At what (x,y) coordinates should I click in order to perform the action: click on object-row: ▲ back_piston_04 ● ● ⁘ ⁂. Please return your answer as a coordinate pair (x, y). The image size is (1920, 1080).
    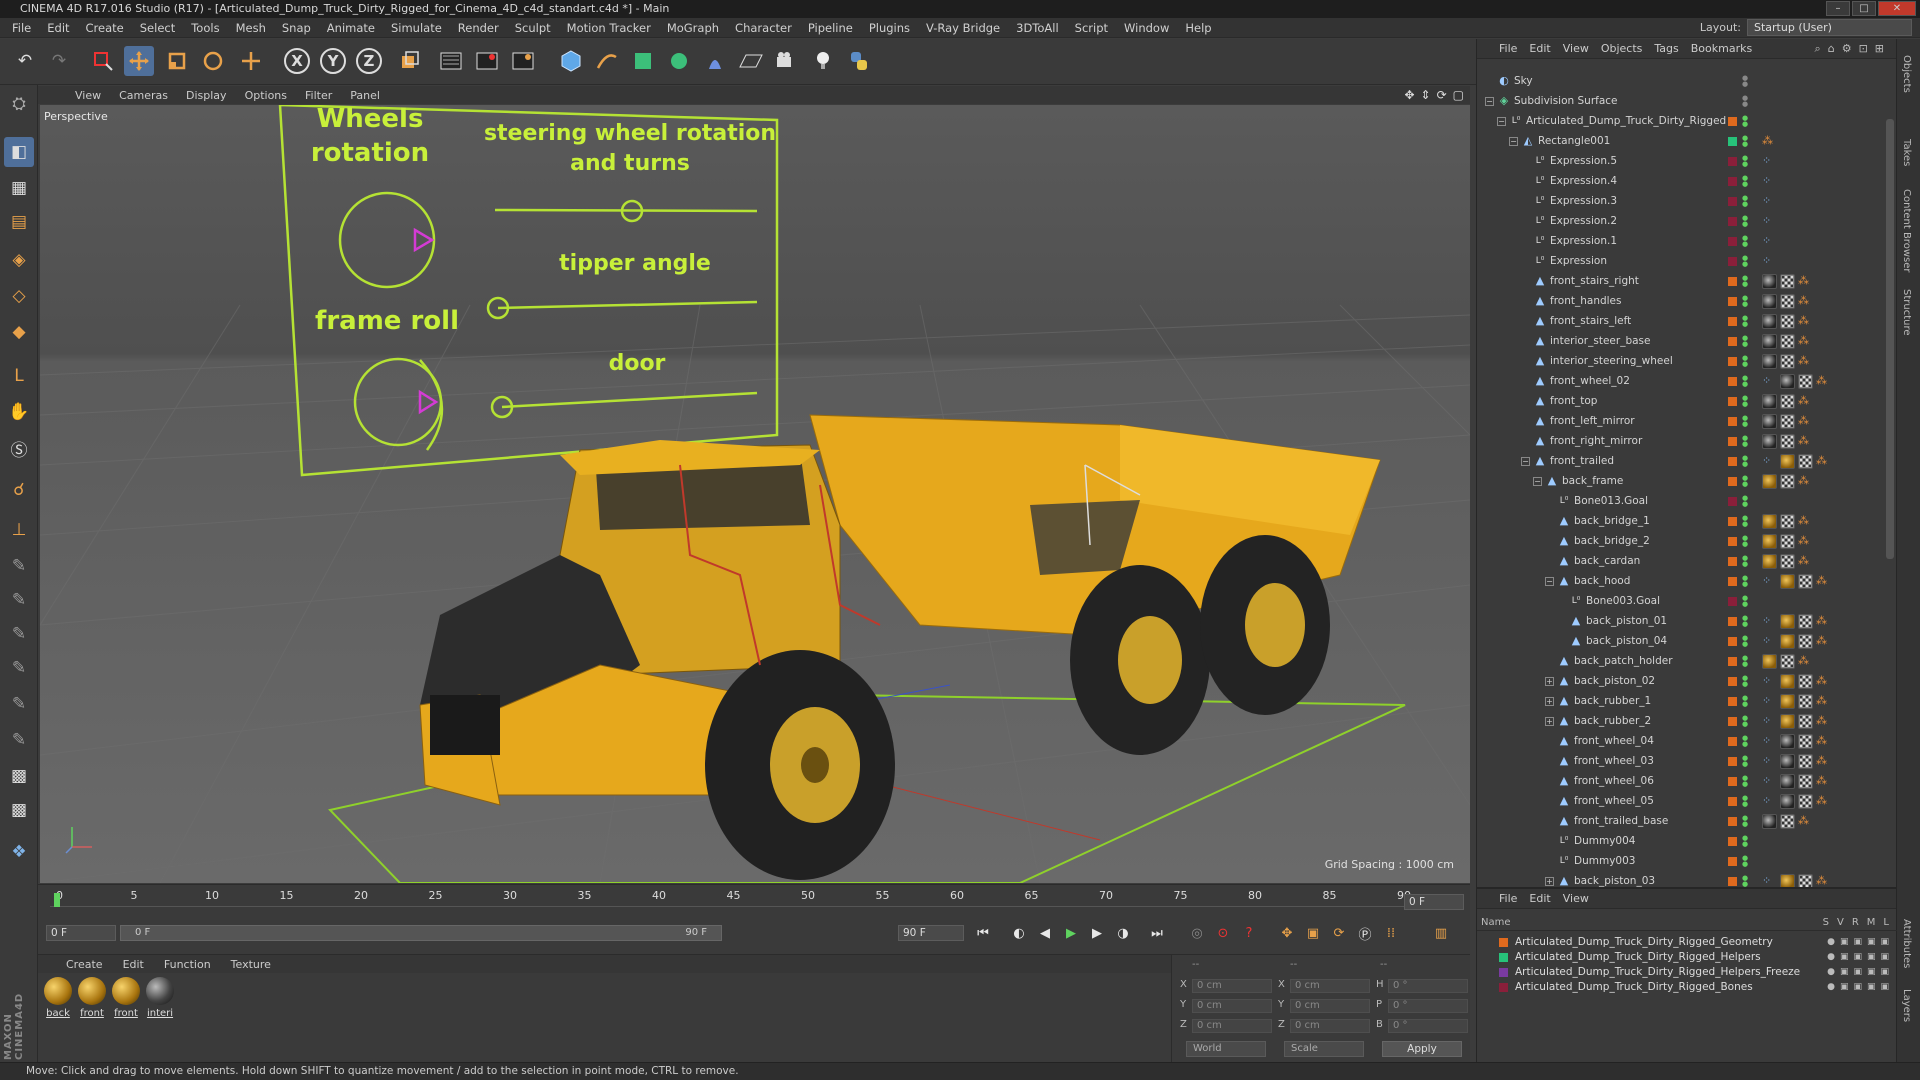
    Looking at the image, I should click on (1682, 642).